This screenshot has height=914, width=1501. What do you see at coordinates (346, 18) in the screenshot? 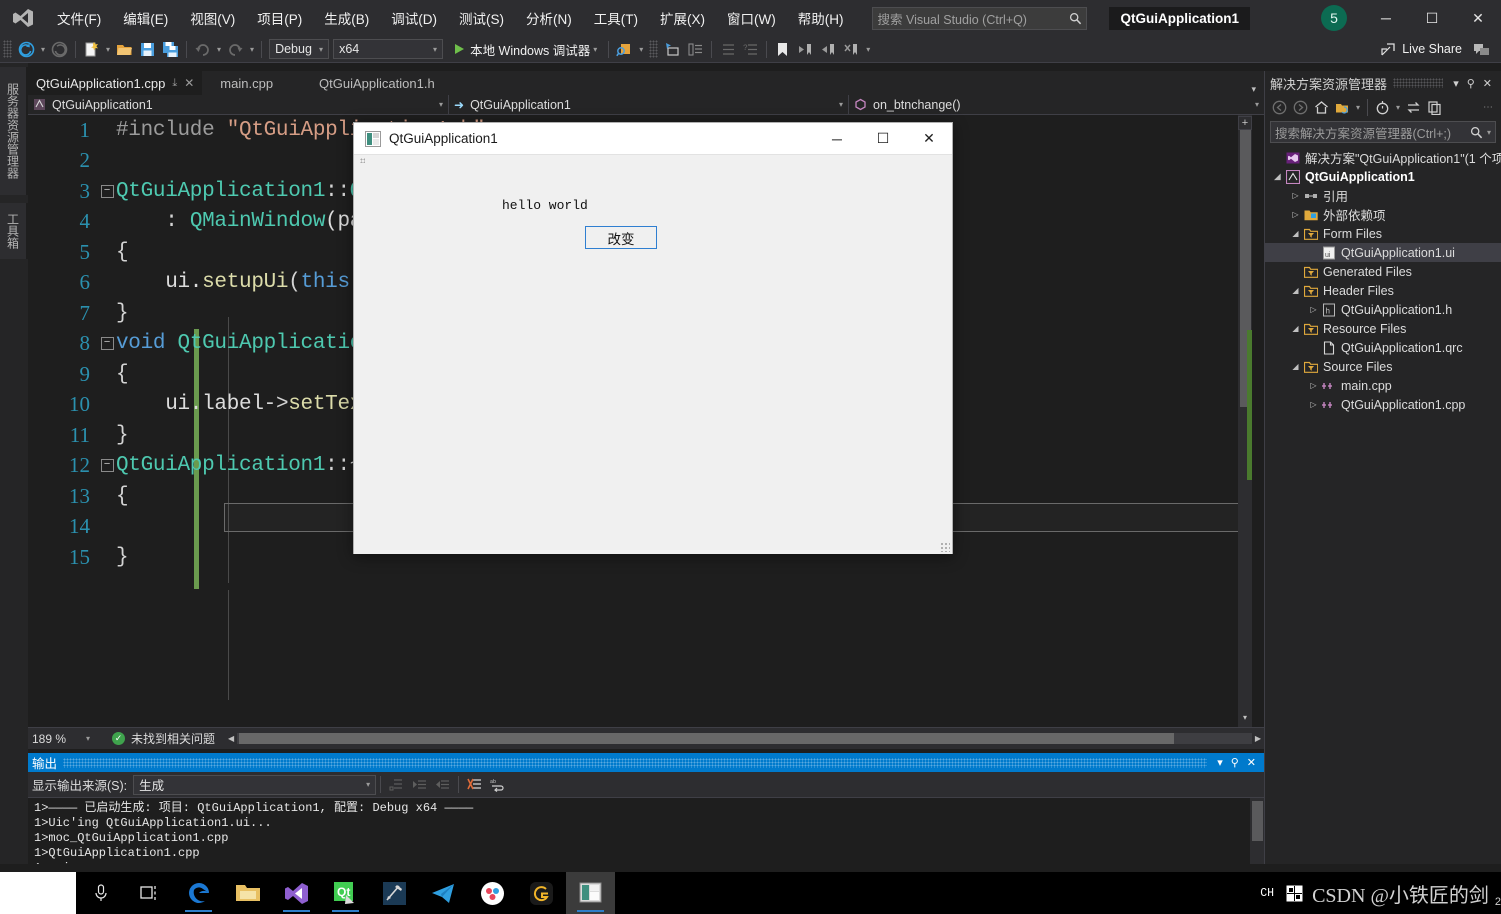
I see `menu-build: 生成(B)` at bounding box center [346, 18].